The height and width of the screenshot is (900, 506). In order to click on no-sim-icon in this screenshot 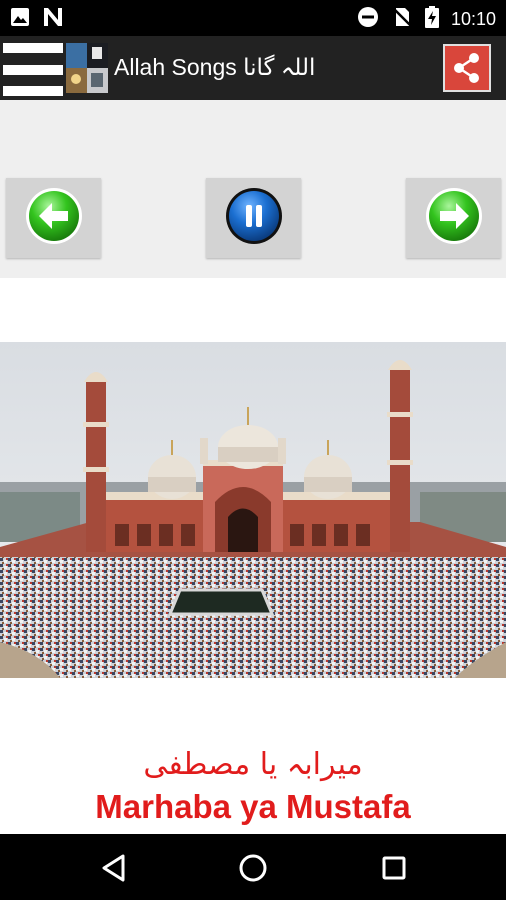, I will do `click(402, 19)`.